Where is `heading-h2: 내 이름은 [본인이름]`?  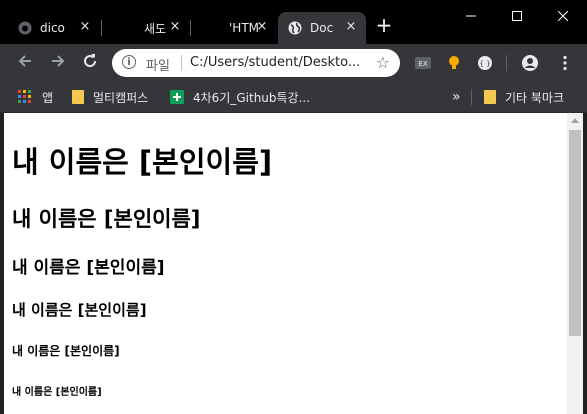 heading-h2: 내 이름은 [본인이름] is located at coordinates (106, 219).